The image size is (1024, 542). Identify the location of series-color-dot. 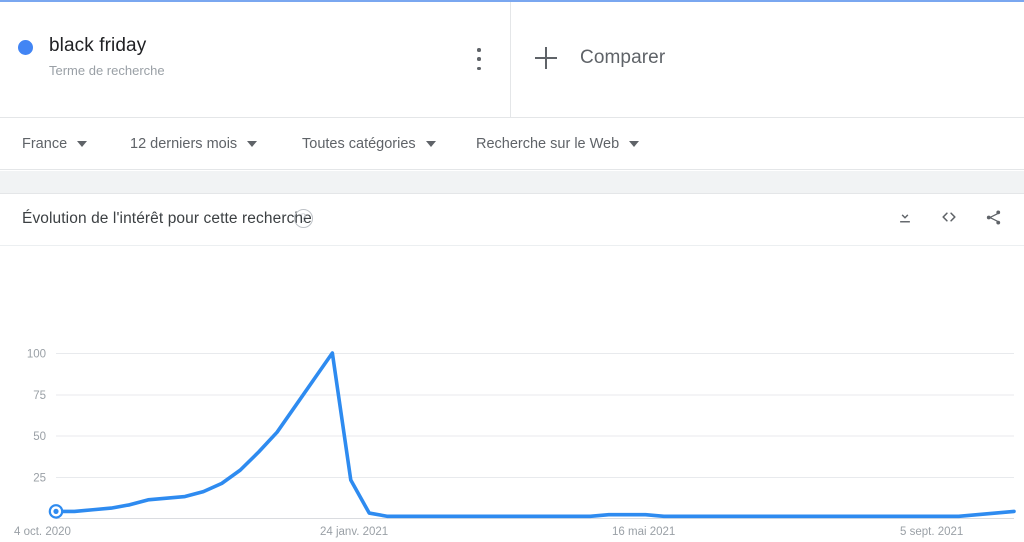
(25, 47).